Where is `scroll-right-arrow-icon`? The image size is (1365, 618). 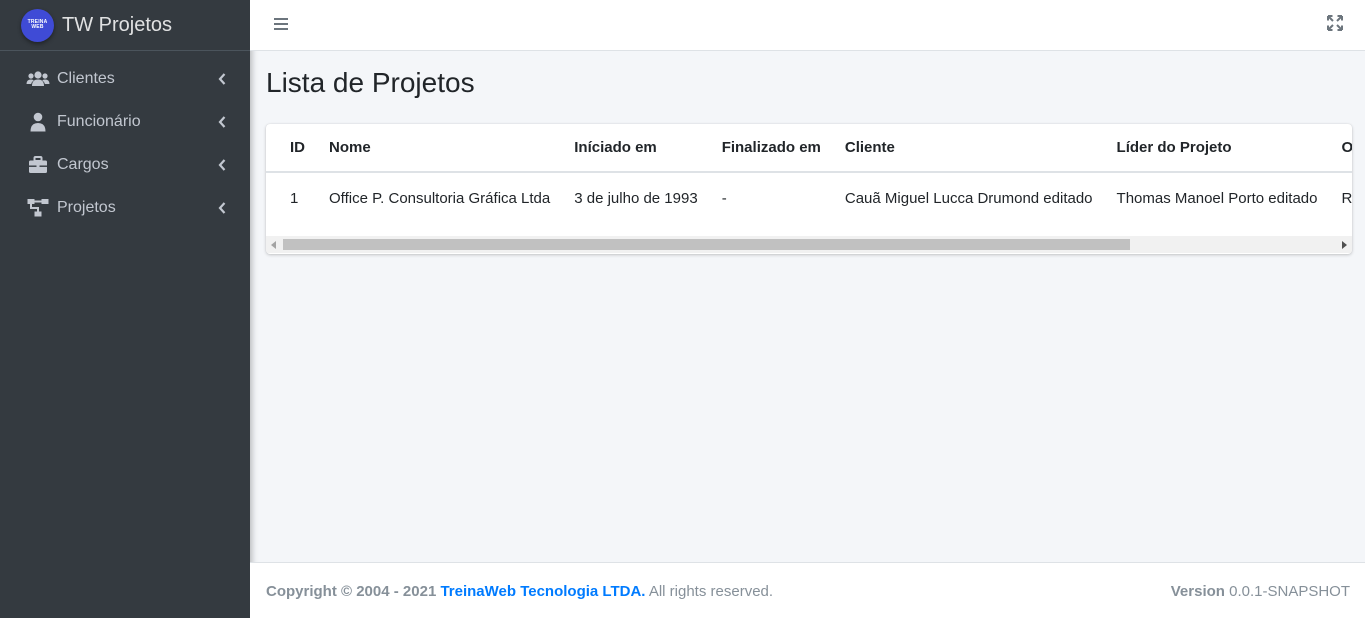
scroll-right-arrow-icon is located at coordinates (1344, 244).